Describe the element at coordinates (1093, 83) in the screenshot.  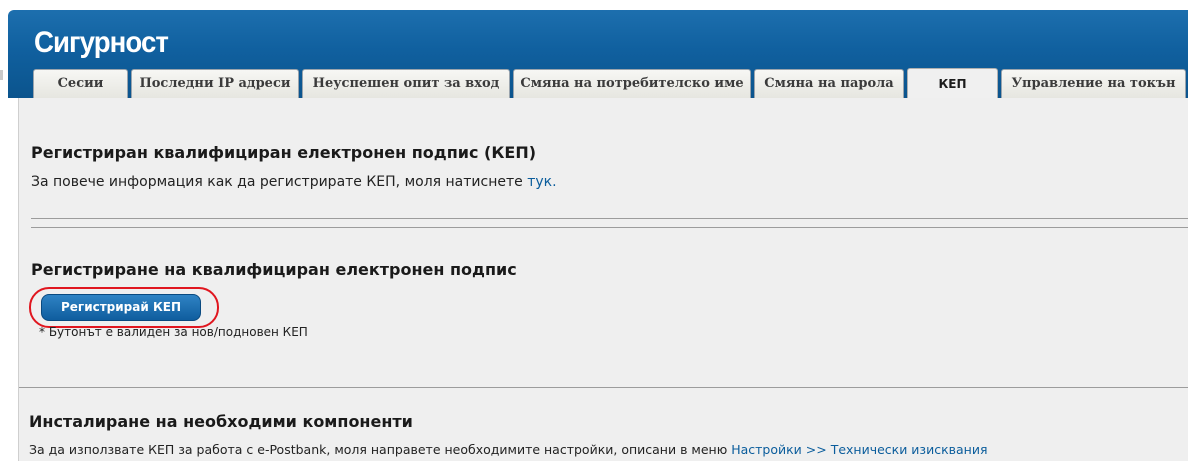
I see `tab-token-management: Управление на токън` at that location.